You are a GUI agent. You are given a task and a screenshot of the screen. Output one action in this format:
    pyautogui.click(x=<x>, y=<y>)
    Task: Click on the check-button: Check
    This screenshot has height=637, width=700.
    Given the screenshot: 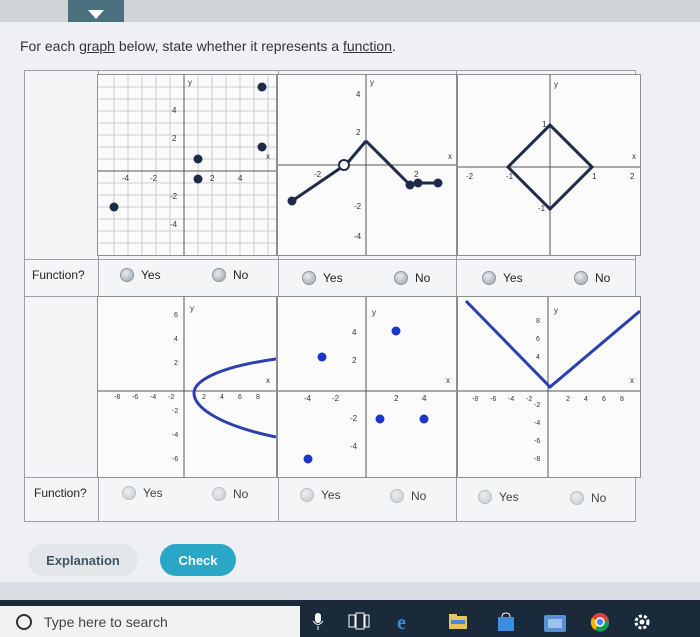 What is the action you would take?
    pyautogui.click(x=198, y=560)
    